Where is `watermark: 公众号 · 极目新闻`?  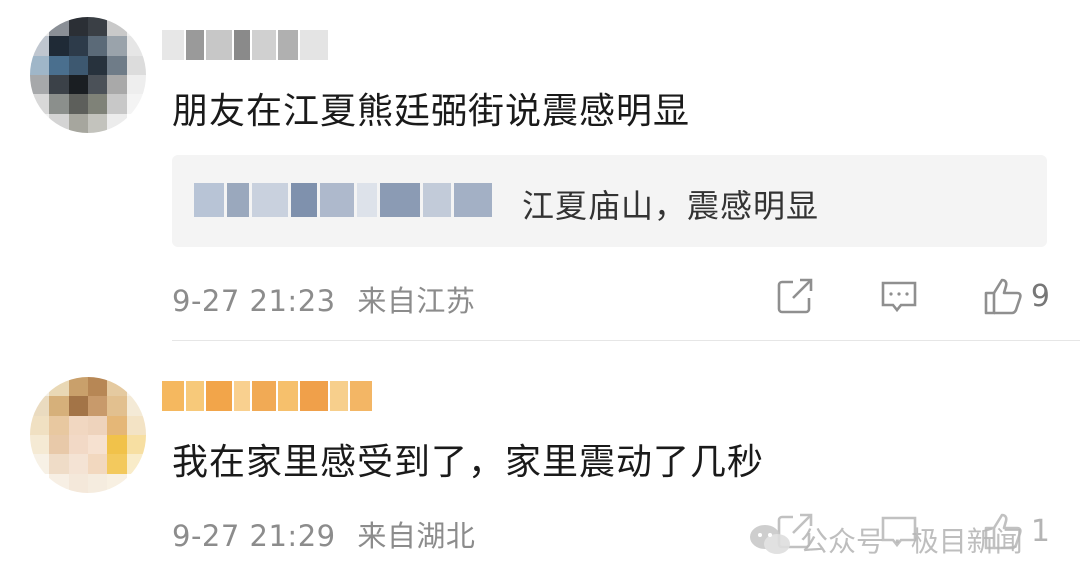
watermark: 公众号 · 极目新闻 is located at coordinates (885, 540).